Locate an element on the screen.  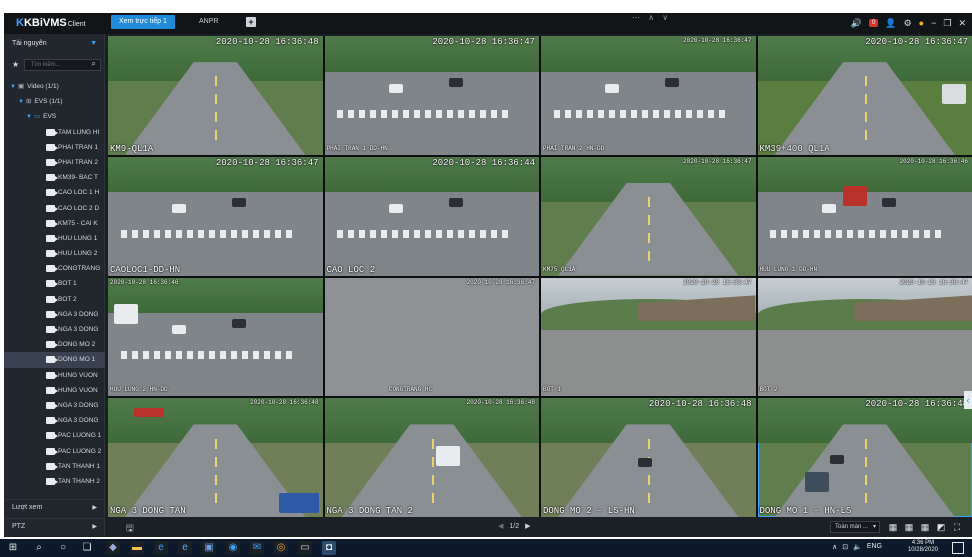
app-icon-2: ▣ is located at coordinates (209, 548).